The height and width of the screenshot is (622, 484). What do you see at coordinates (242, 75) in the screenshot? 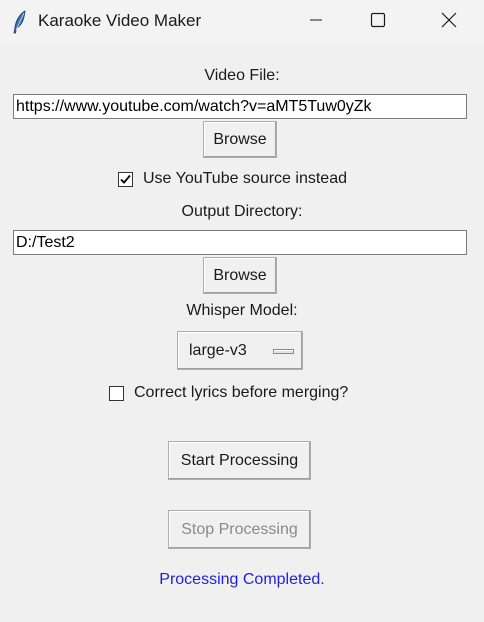
I see `video-file-label: Video File:` at bounding box center [242, 75].